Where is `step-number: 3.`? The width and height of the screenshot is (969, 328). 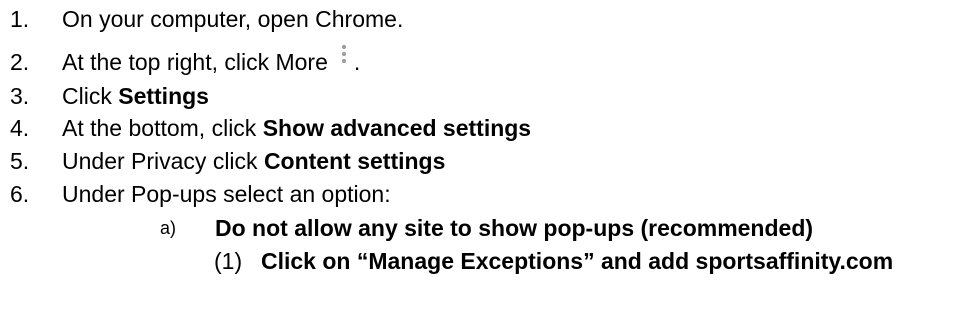
step-number: 3. is located at coordinates (20, 96).